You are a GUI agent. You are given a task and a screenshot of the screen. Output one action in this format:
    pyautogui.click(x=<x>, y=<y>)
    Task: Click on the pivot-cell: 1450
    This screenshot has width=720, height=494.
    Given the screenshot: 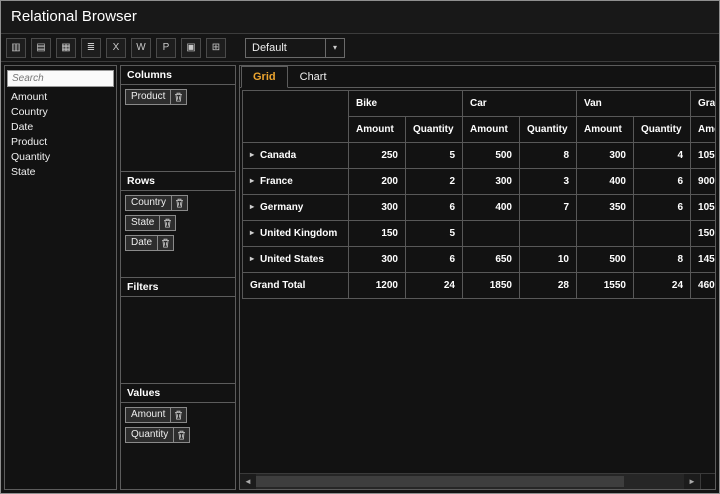 What is the action you would take?
    pyautogui.click(x=702, y=259)
    